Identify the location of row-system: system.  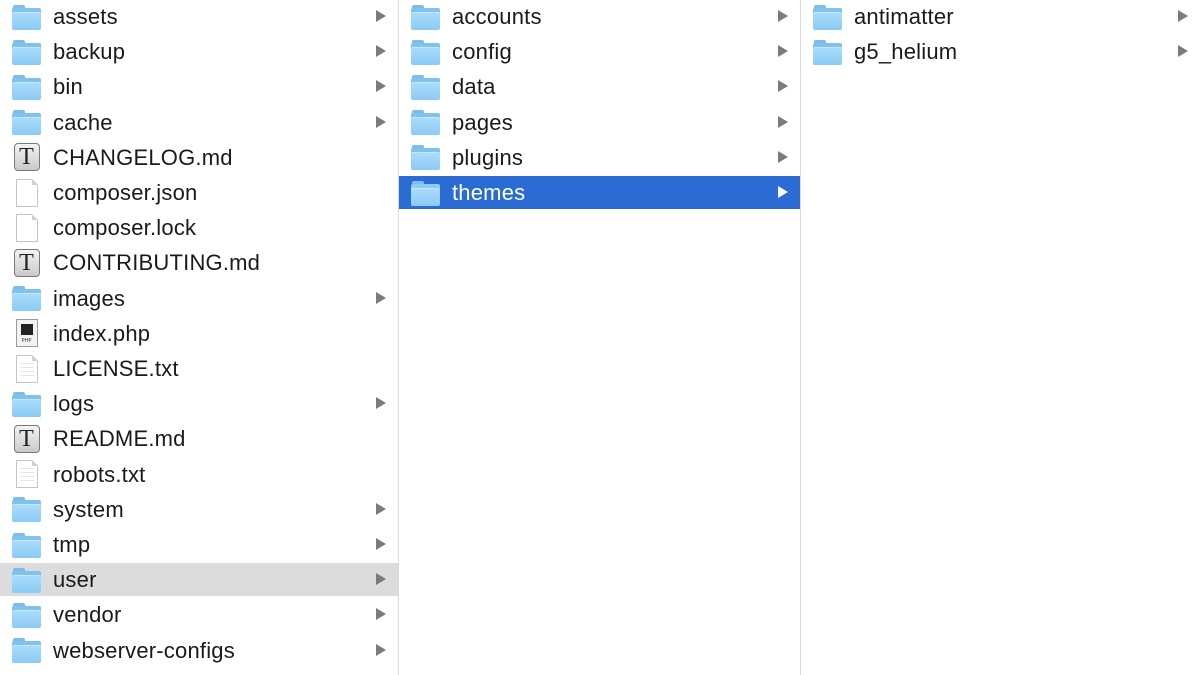
(199, 509).